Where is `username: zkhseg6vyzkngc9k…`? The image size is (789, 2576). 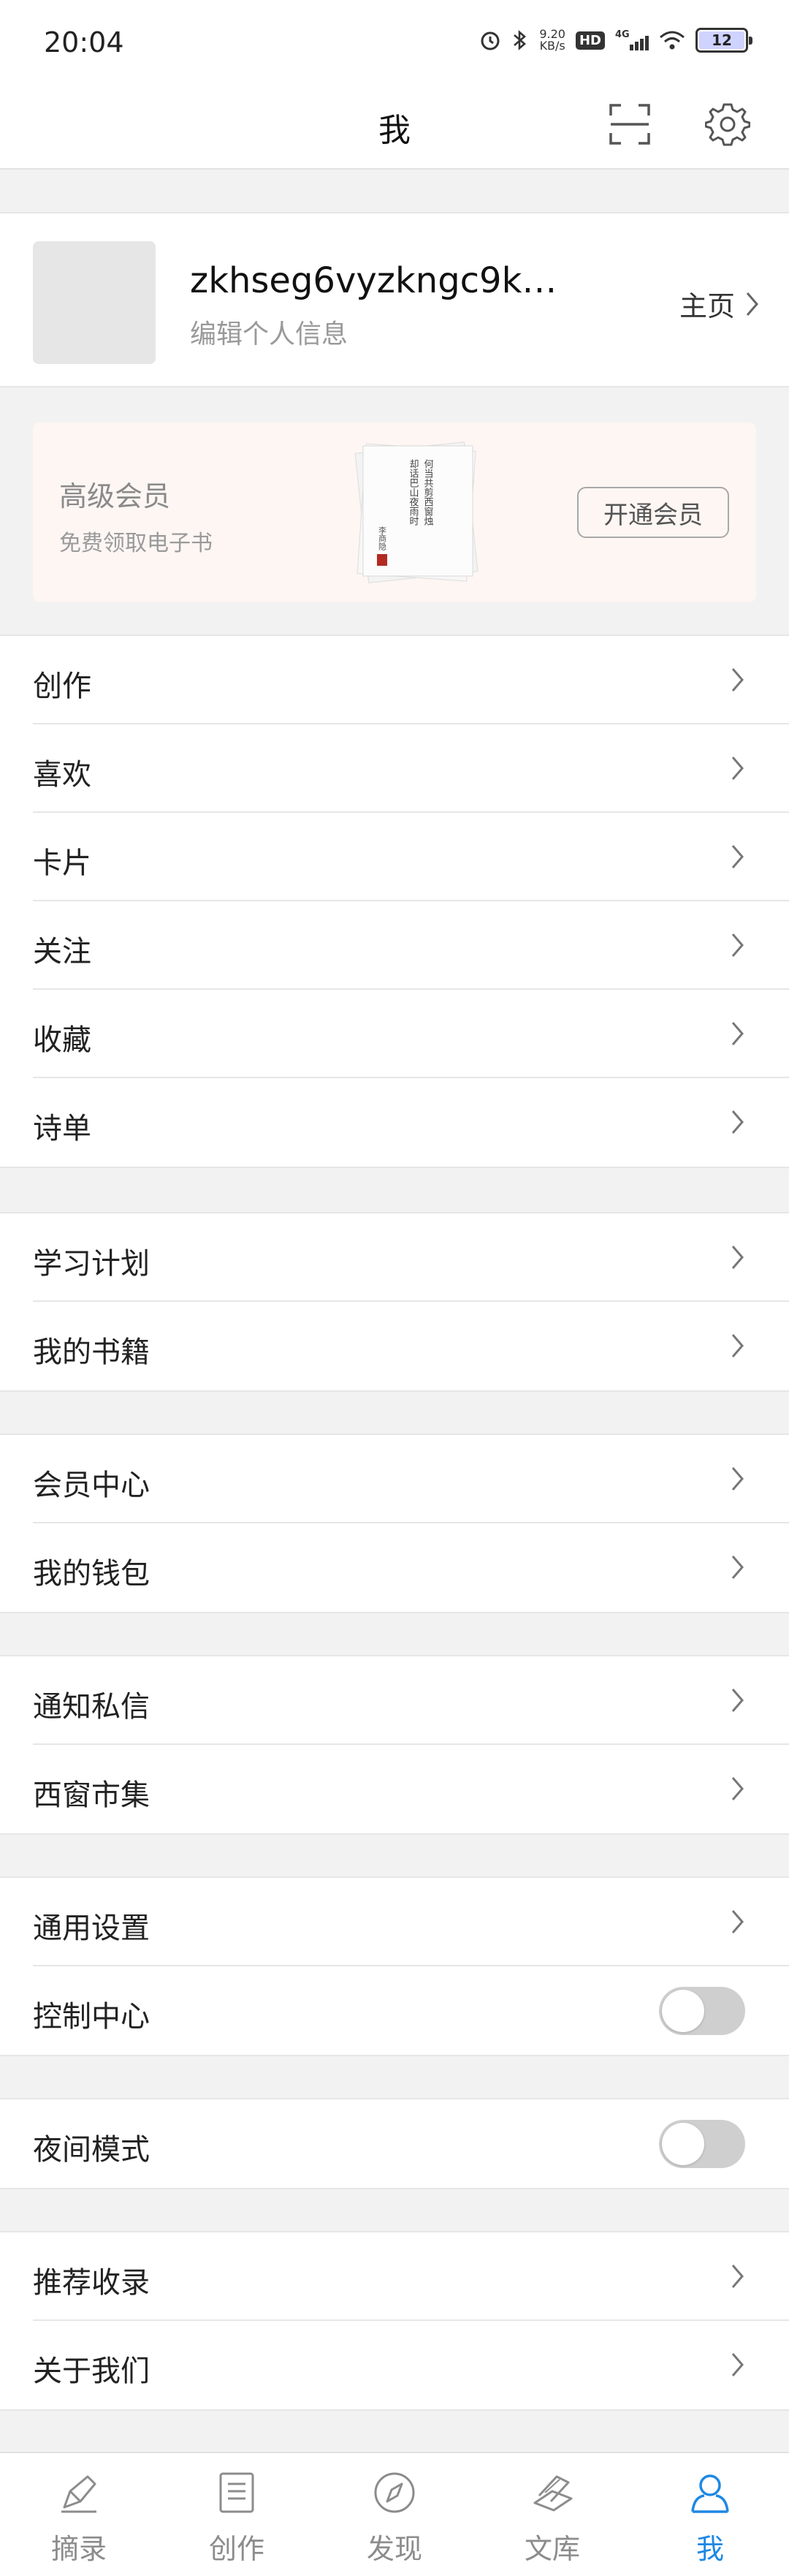 username: zkhseg6vyzkngc9k… is located at coordinates (373, 280).